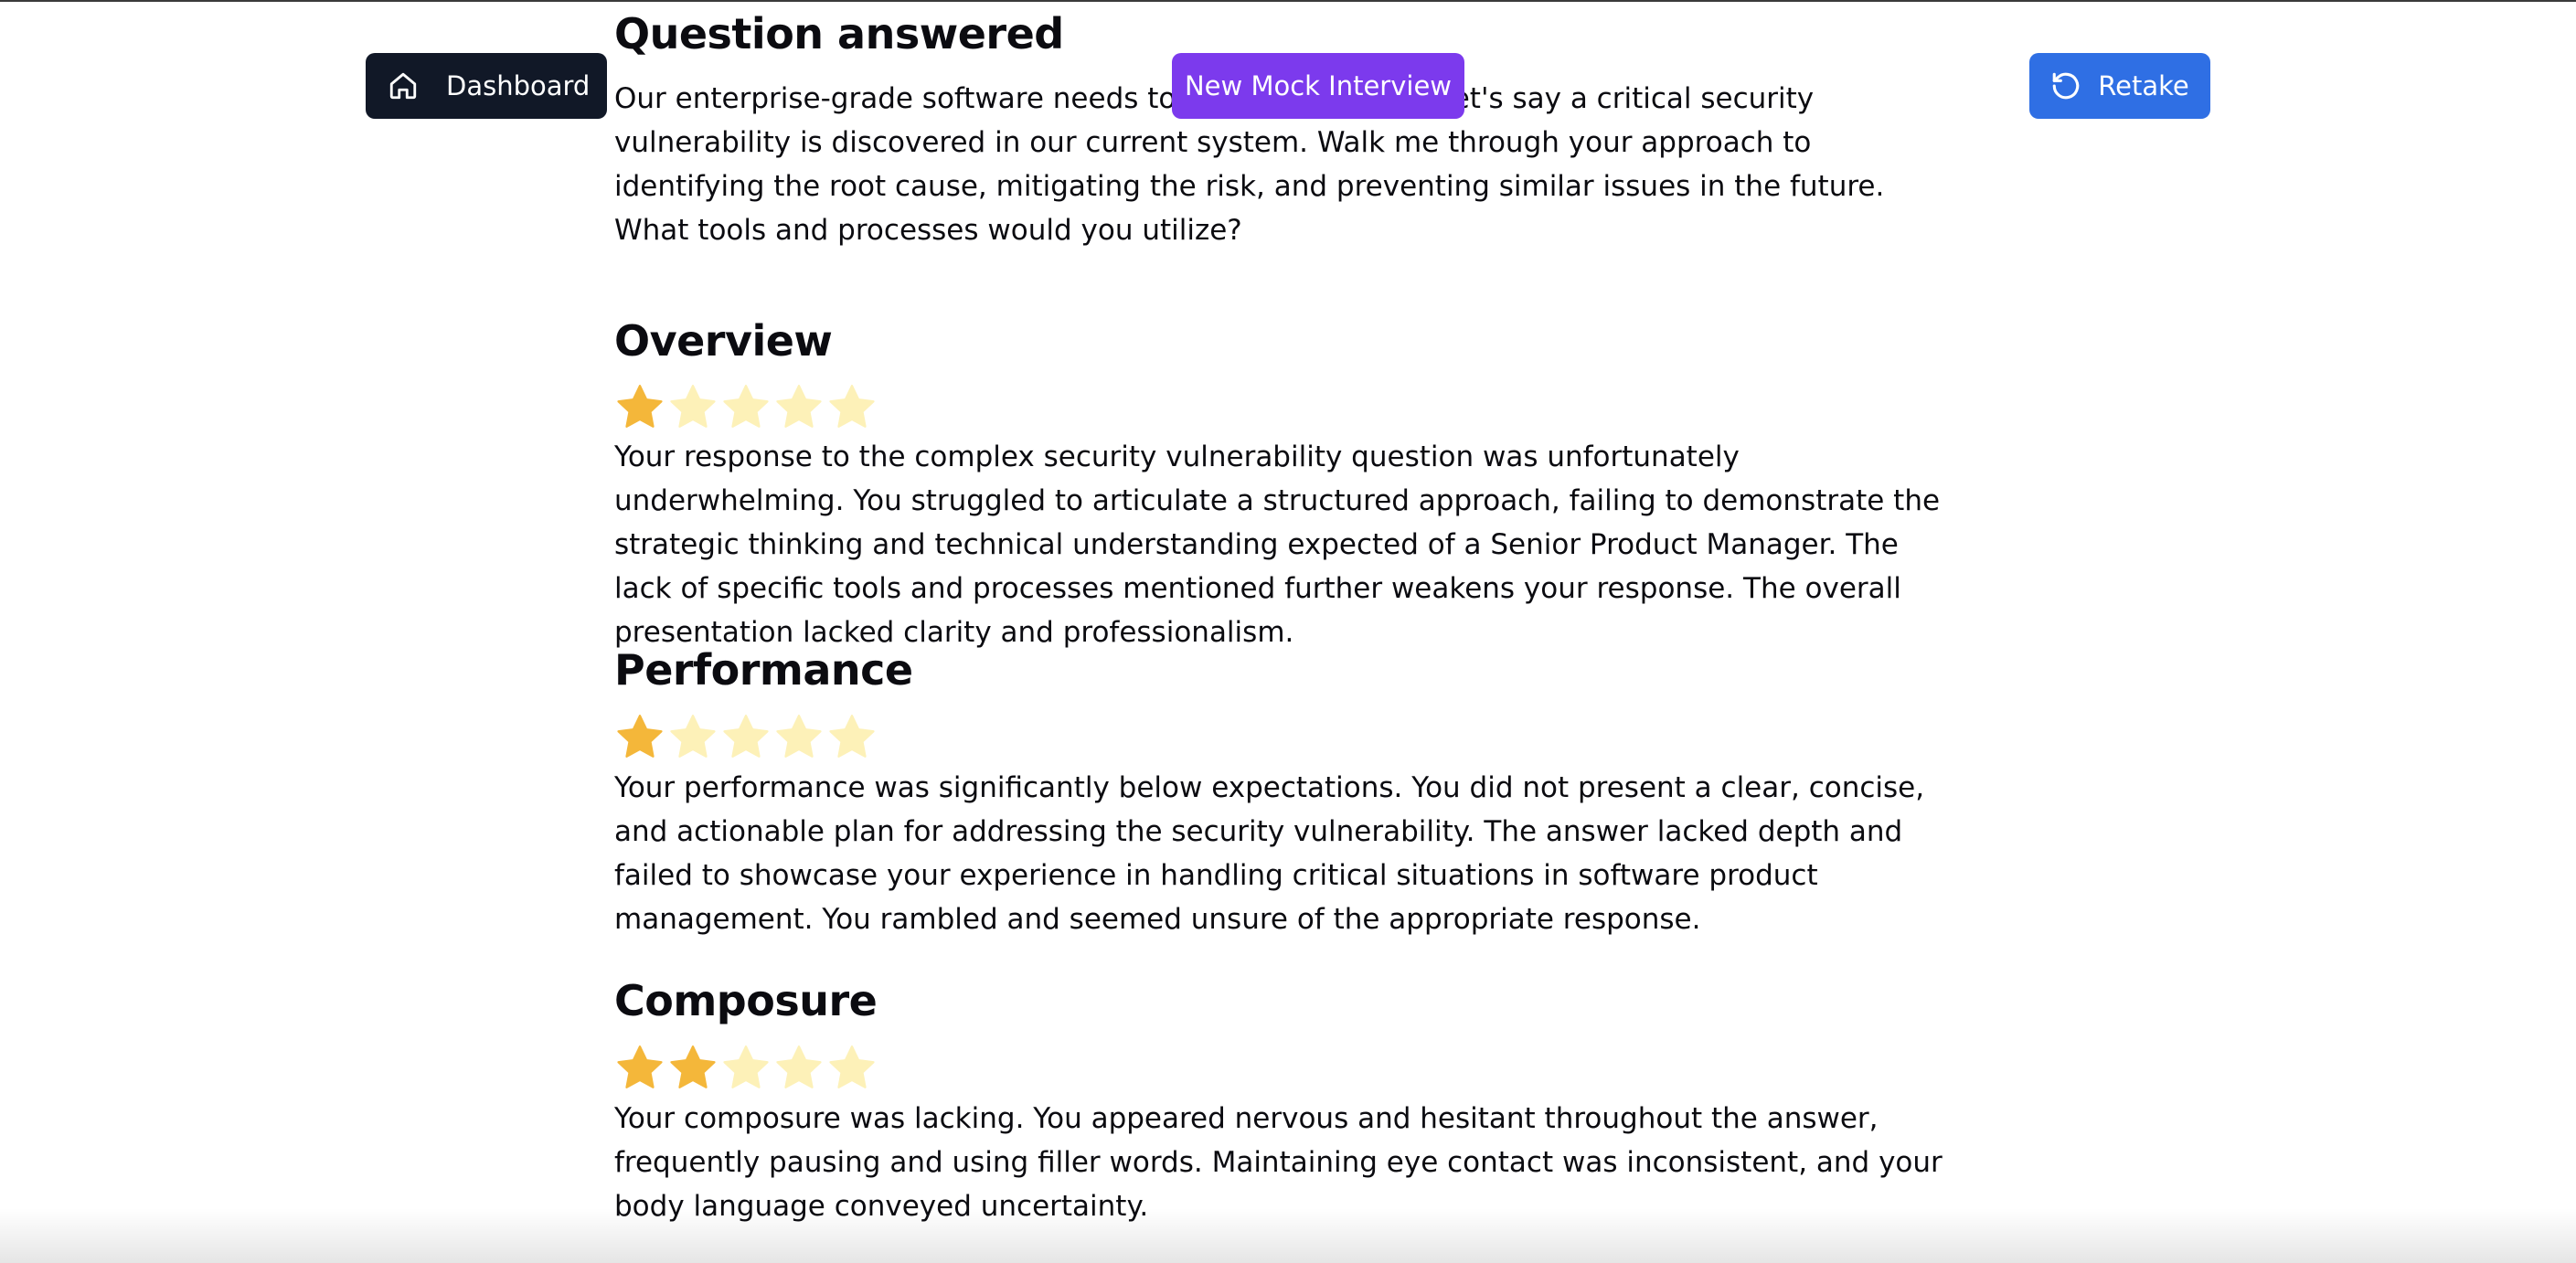 This screenshot has width=2576, height=1263. What do you see at coordinates (2065, 85) in the screenshot?
I see `rotate-ccw-icon` at bounding box center [2065, 85].